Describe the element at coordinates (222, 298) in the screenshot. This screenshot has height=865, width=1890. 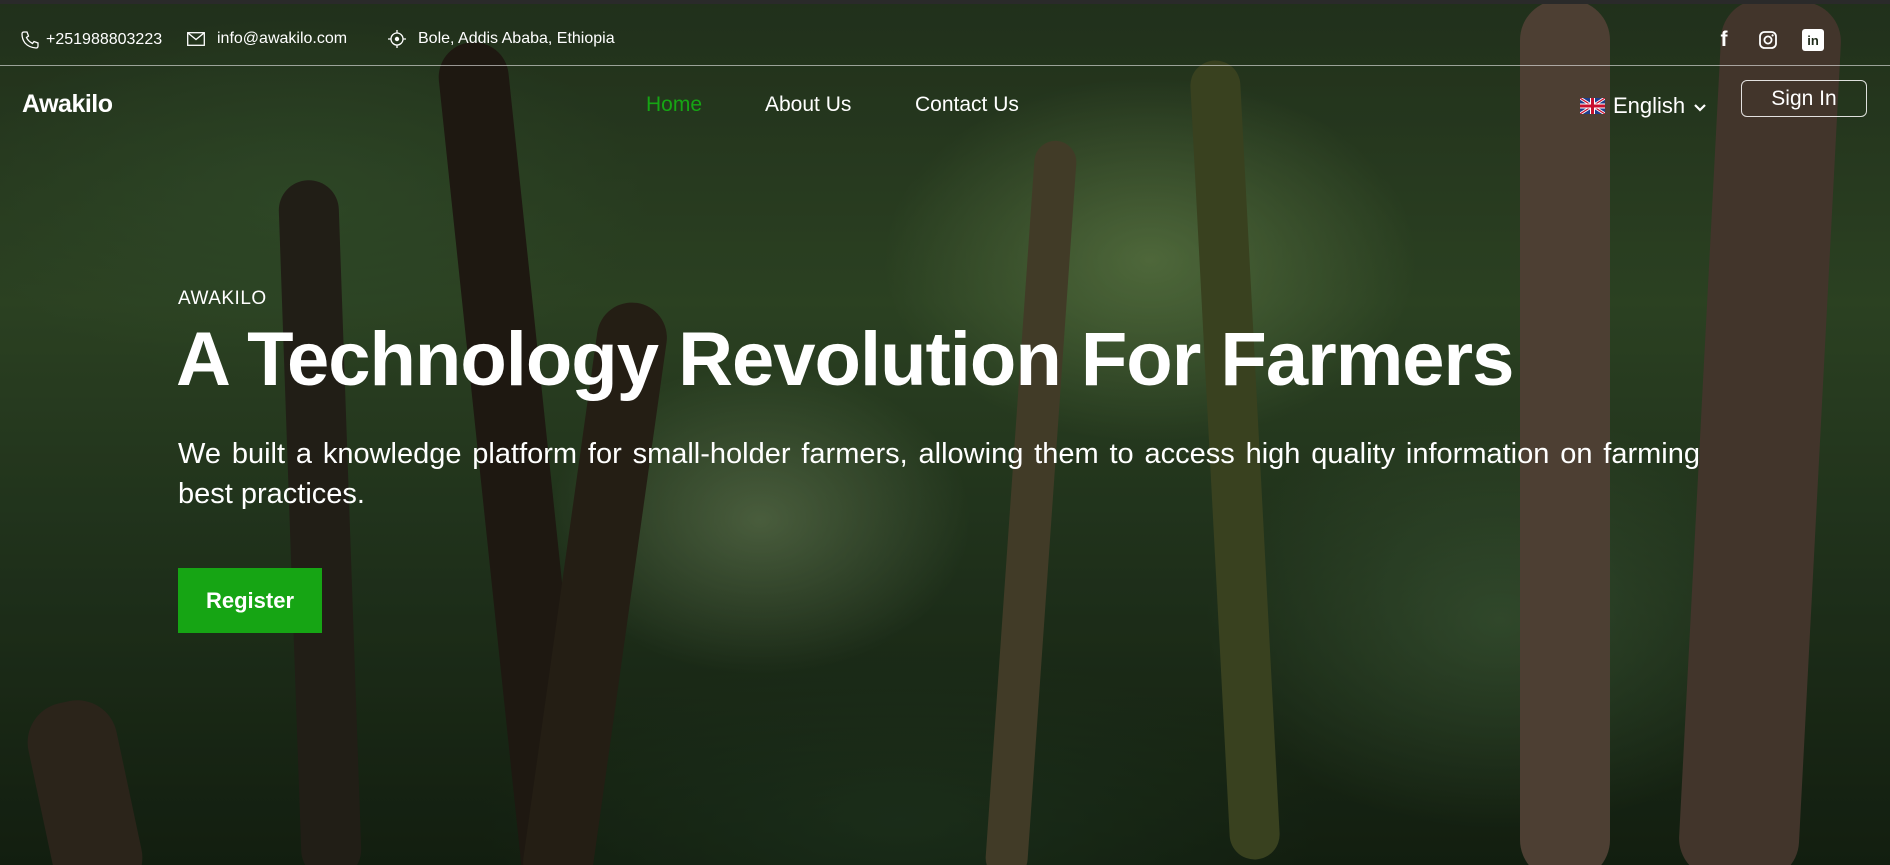
I see `hero-eyebrow: AWAKILO` at that location.